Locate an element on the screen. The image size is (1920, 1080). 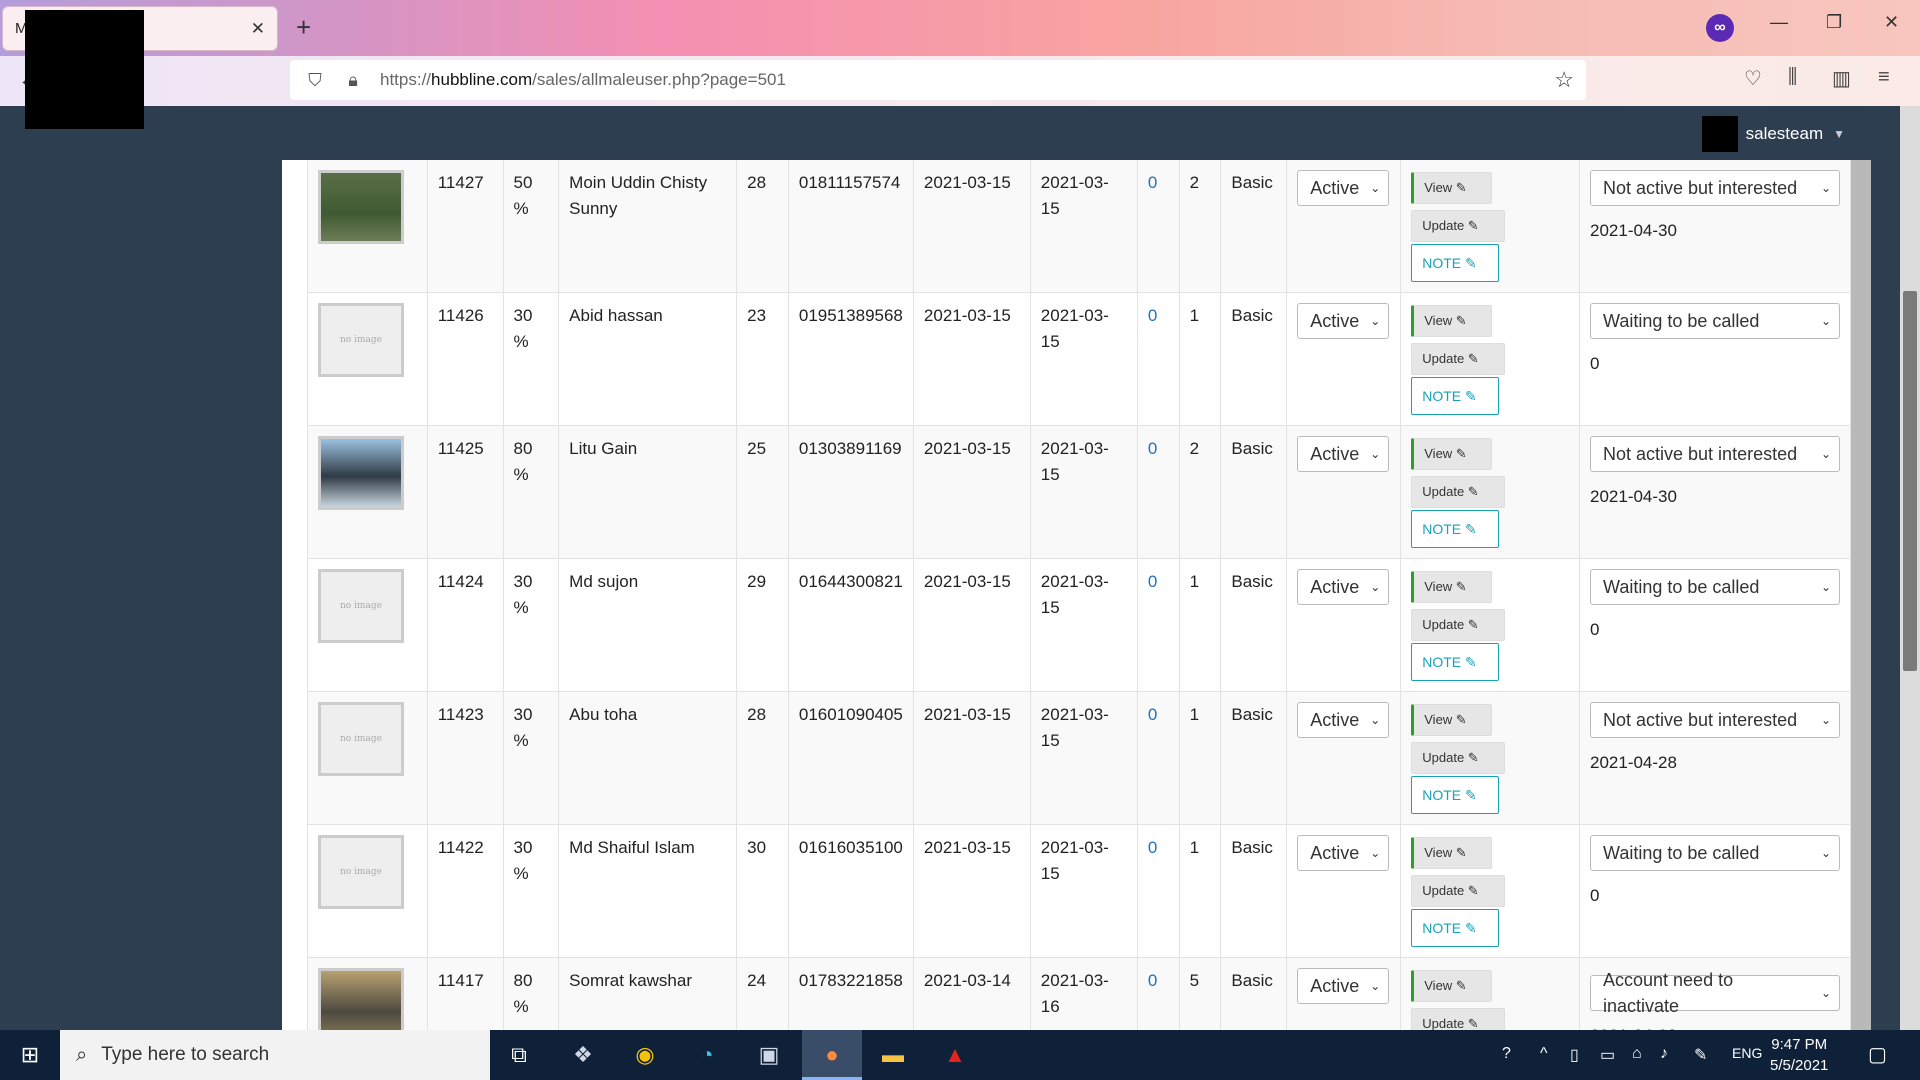
restore-icon: ❐ is located at coordinates (1834, 22).